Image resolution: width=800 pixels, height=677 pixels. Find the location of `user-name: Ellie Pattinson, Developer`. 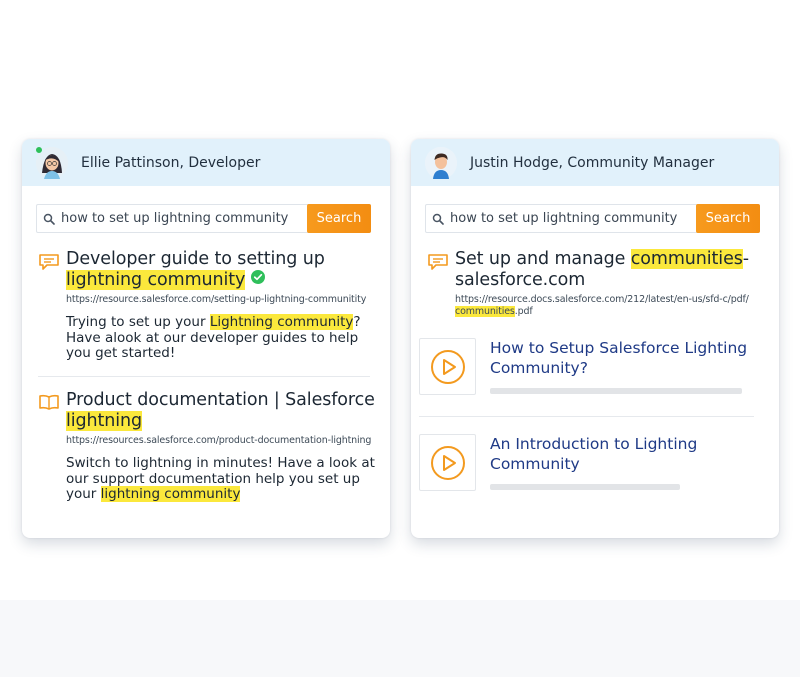

user-name: Ellie Pattinson, Developer is located at coordinates (171, 162).